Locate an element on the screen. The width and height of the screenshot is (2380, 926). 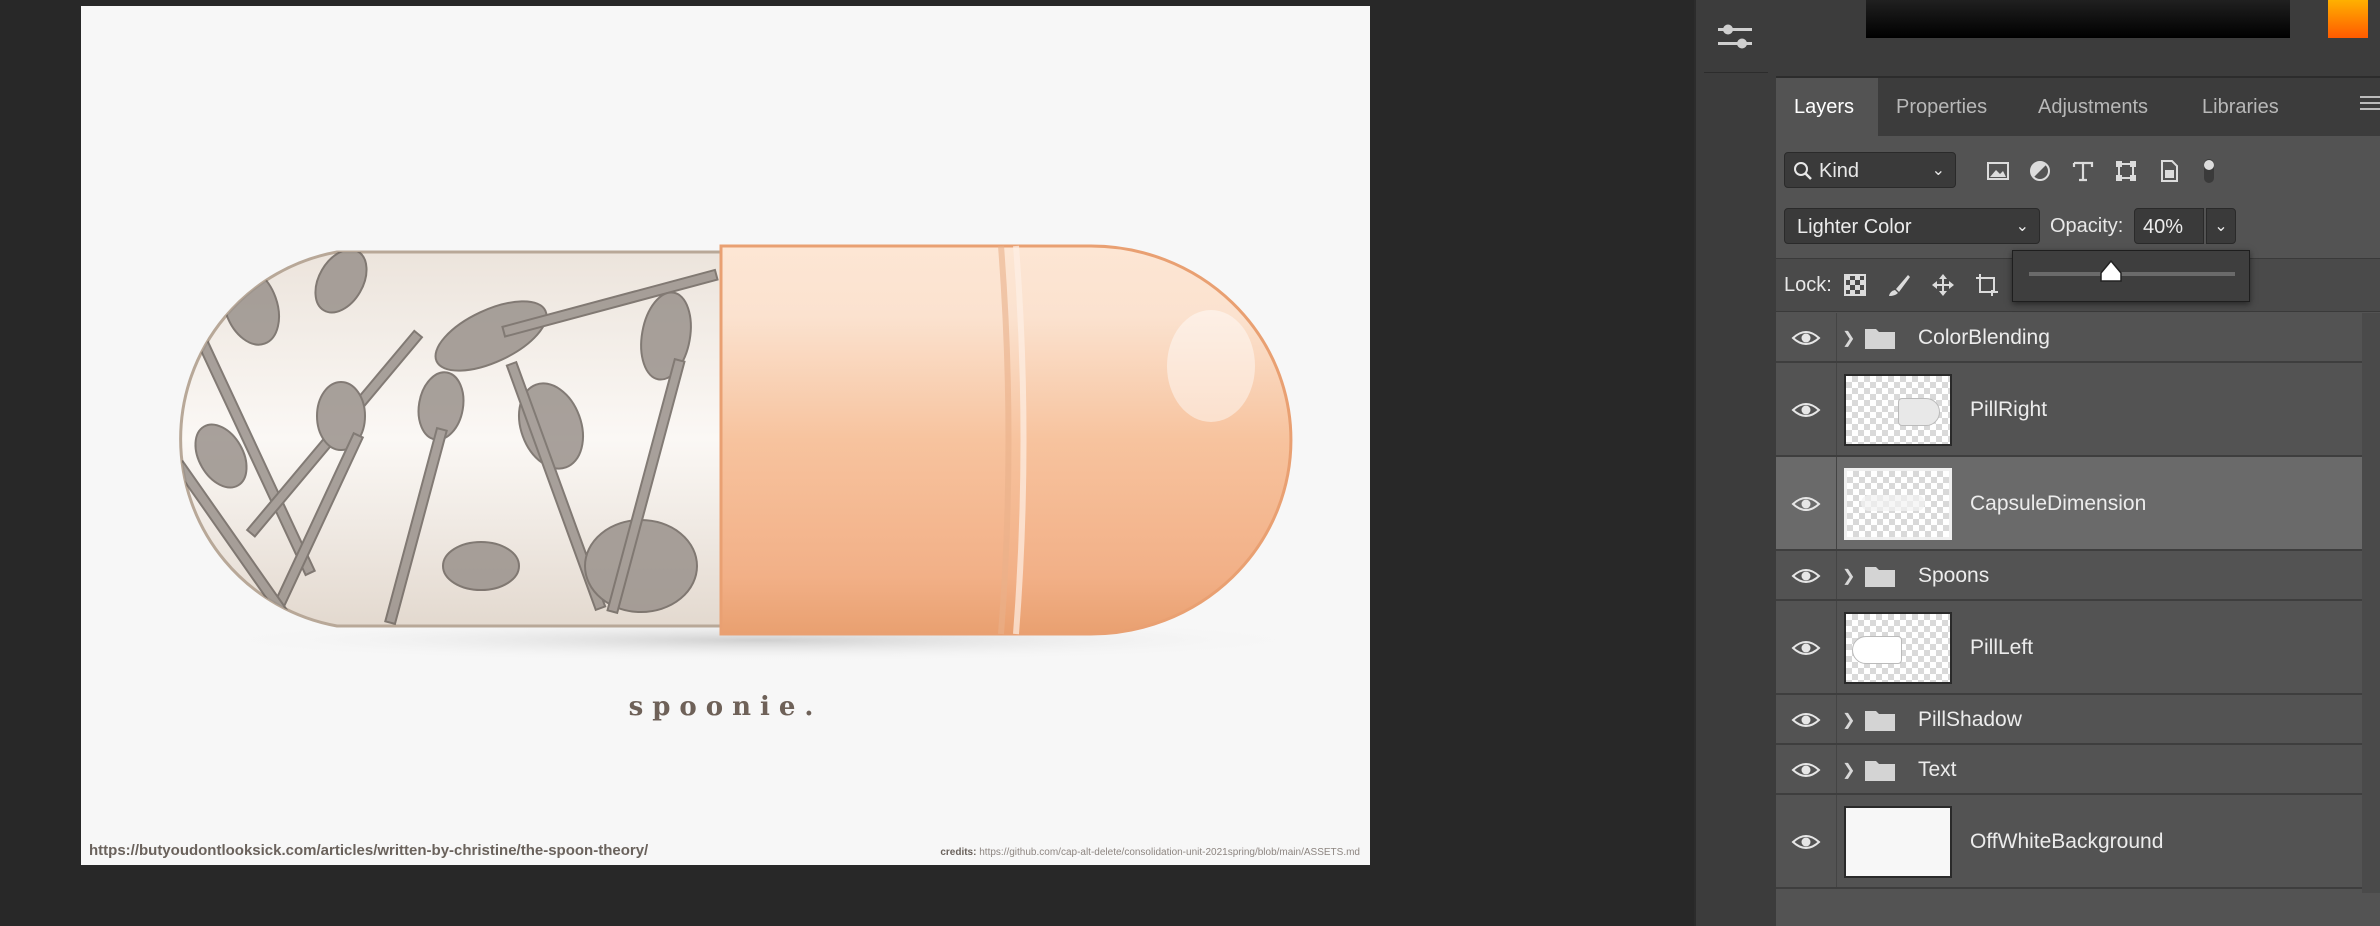
filter-kind-label: Kind is located at coordinates (1839, 171).